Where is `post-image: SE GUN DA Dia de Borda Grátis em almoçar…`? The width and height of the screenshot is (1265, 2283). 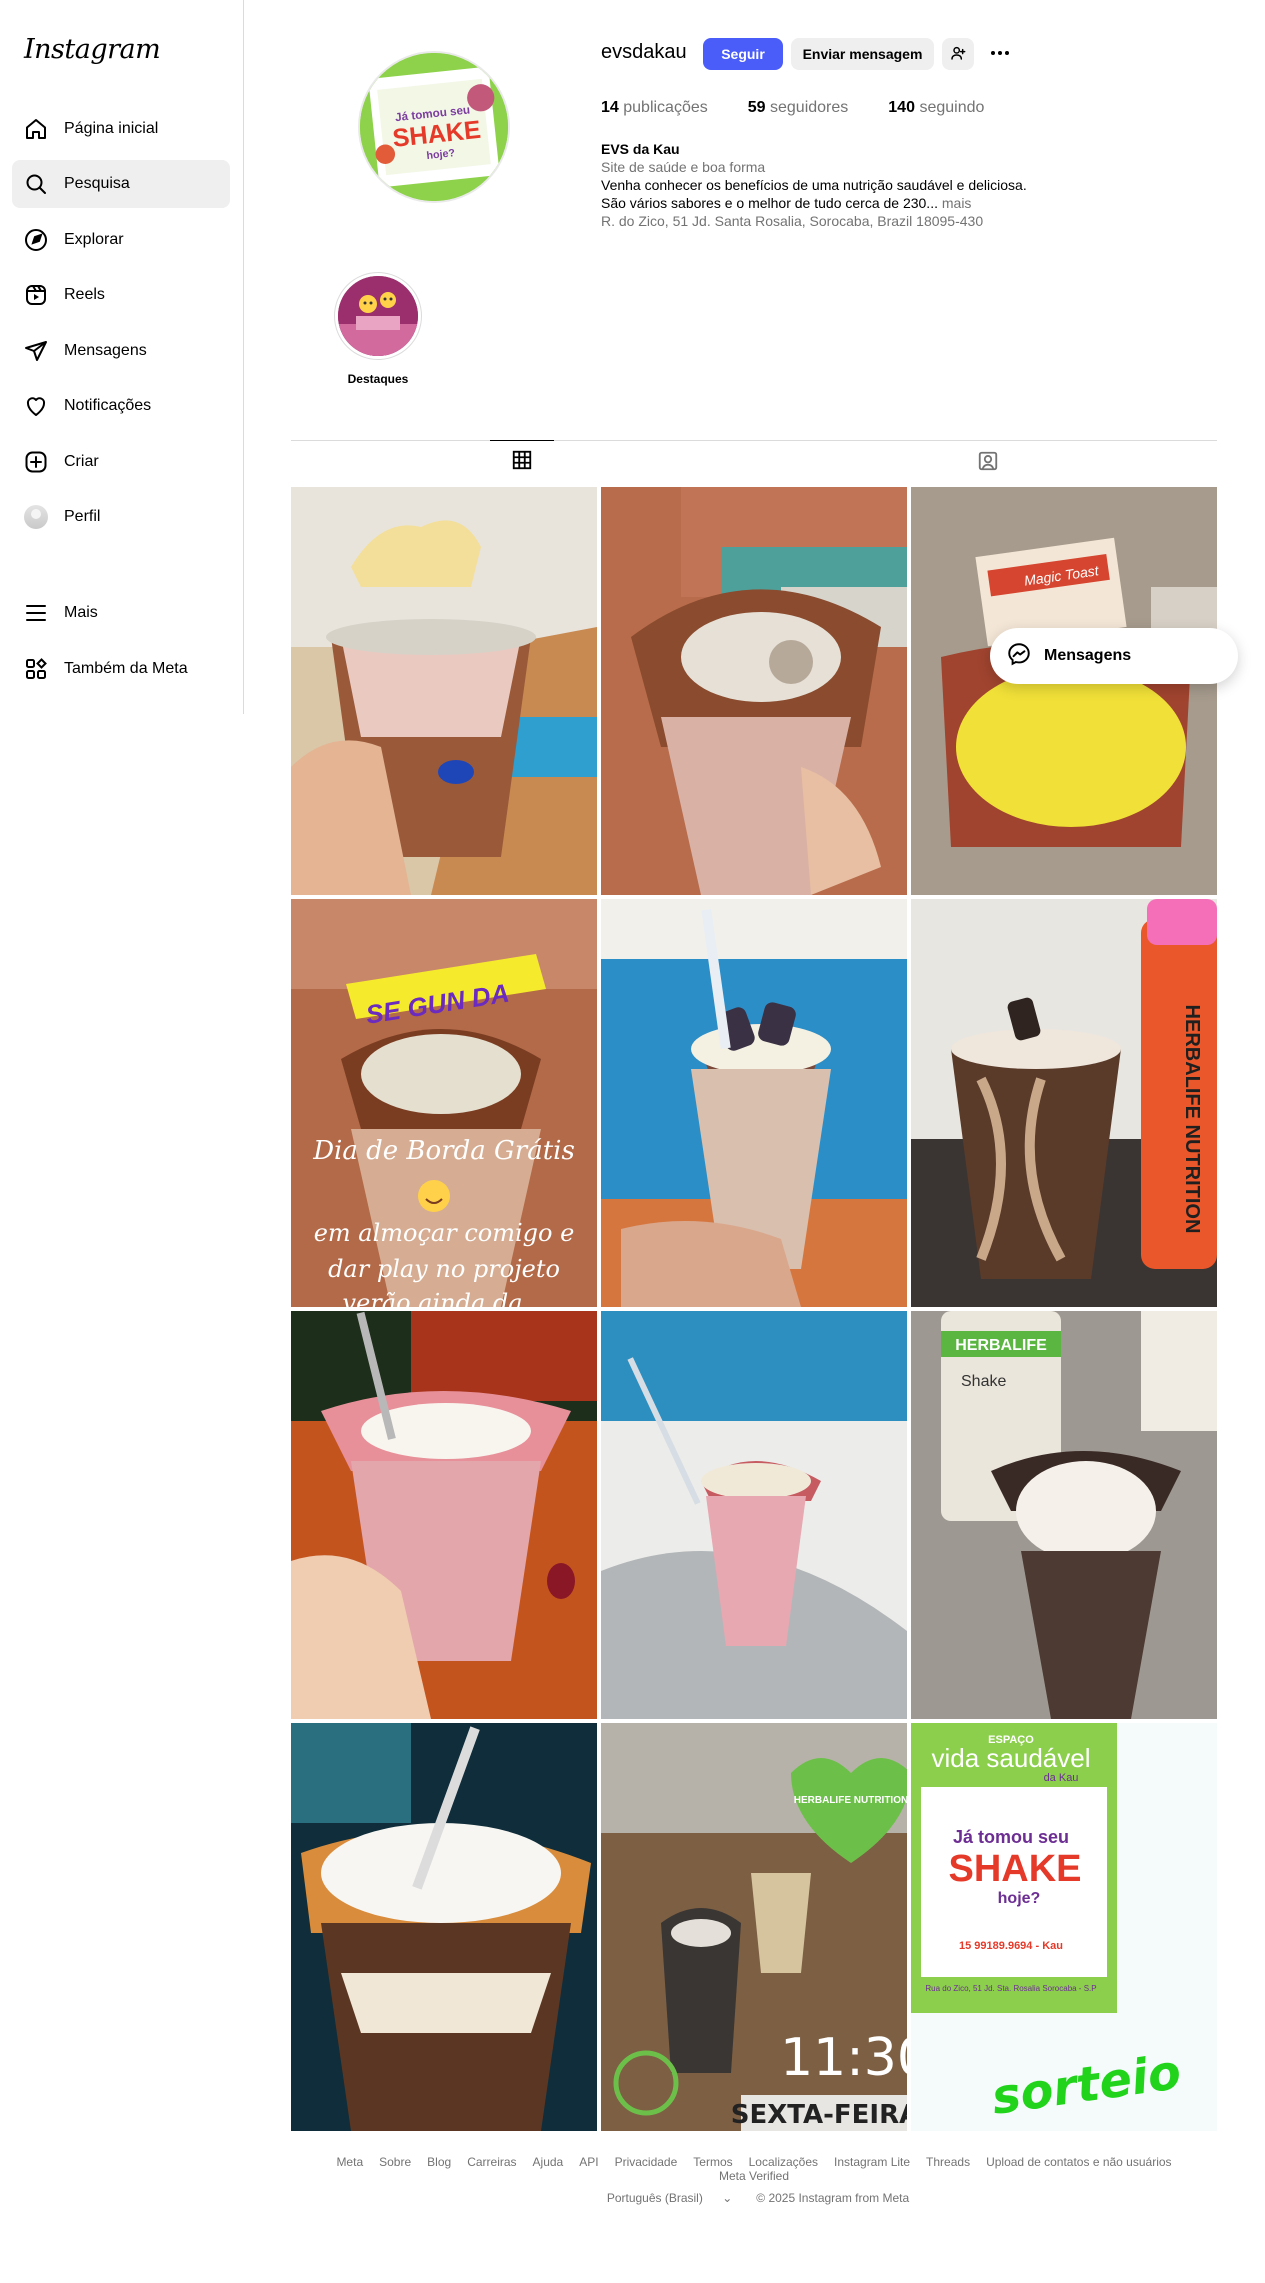 post-image: SE GUN DA Dia de Borda Grátis em almoçar… is located at coordinates (444, 1103).